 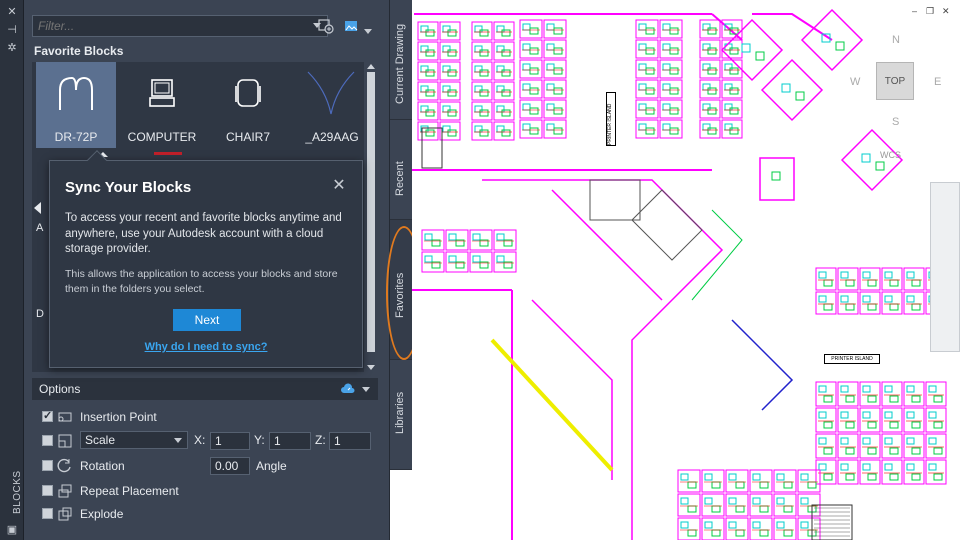 What do you see at coordinates (60, 389) in the screenshot?
I see `options-title: Options` at bounding box center [60, 389].